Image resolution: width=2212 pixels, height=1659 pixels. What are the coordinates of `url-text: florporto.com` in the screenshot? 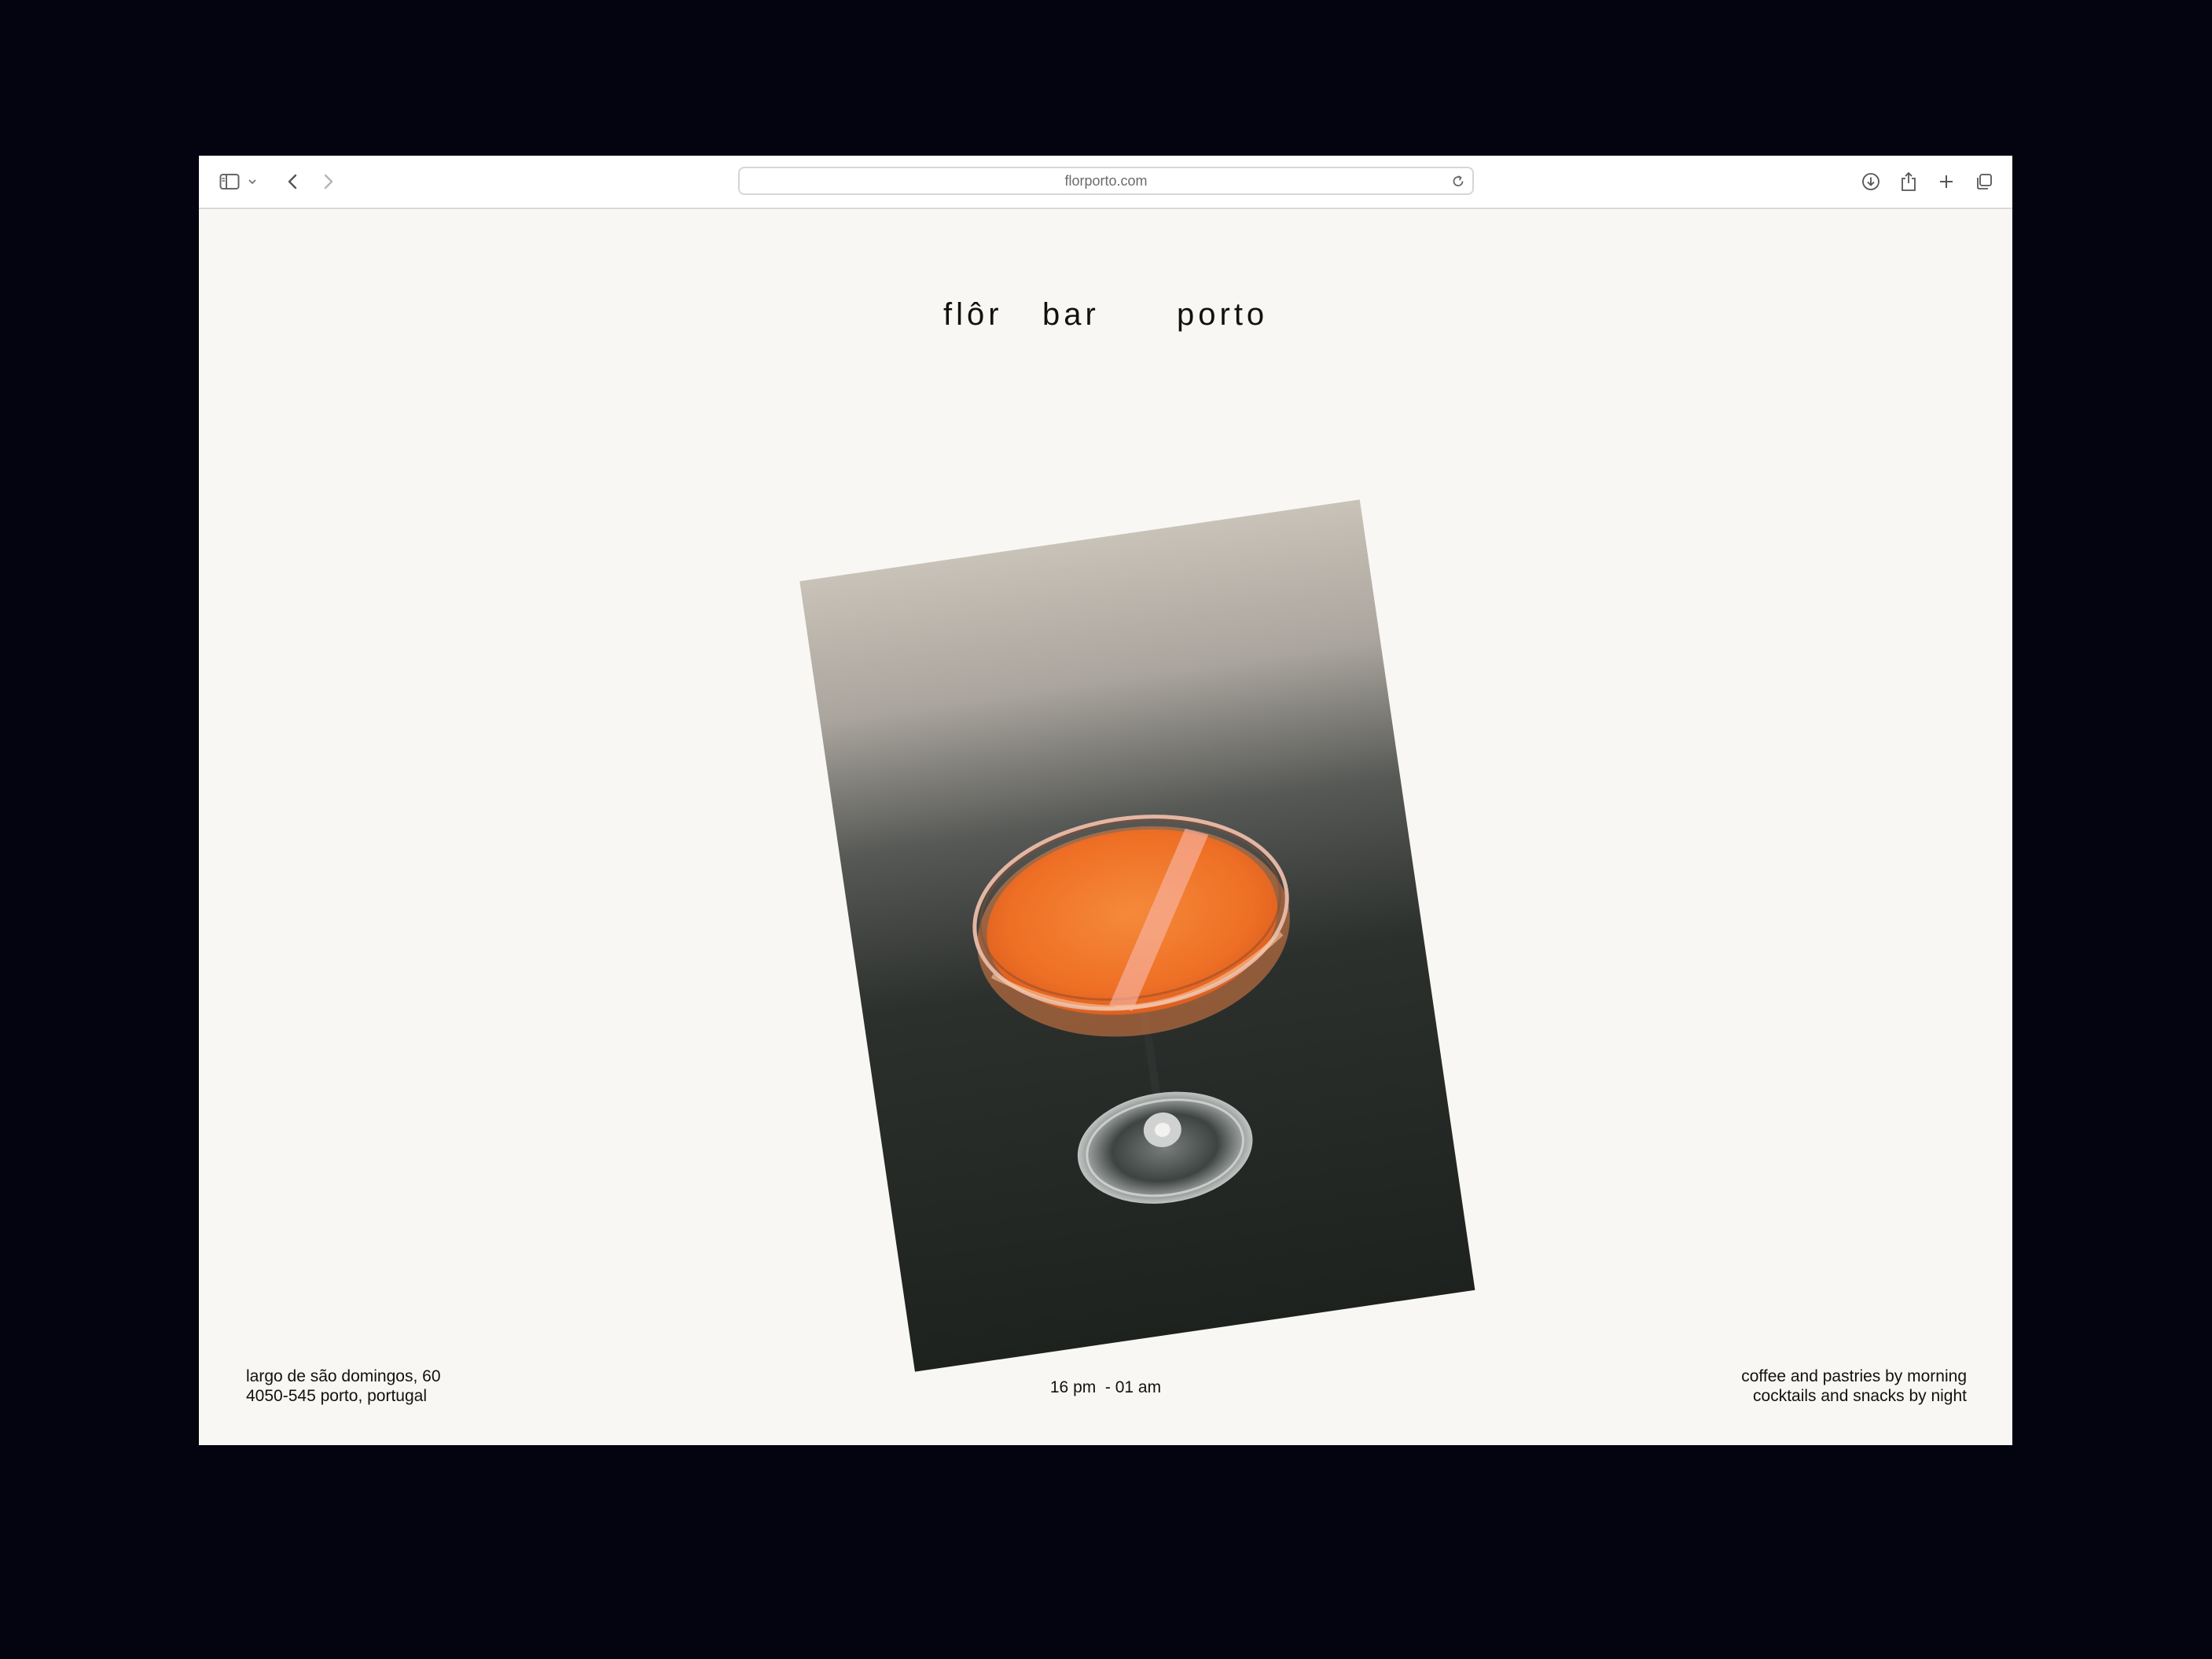 It's located at (1106, 180).